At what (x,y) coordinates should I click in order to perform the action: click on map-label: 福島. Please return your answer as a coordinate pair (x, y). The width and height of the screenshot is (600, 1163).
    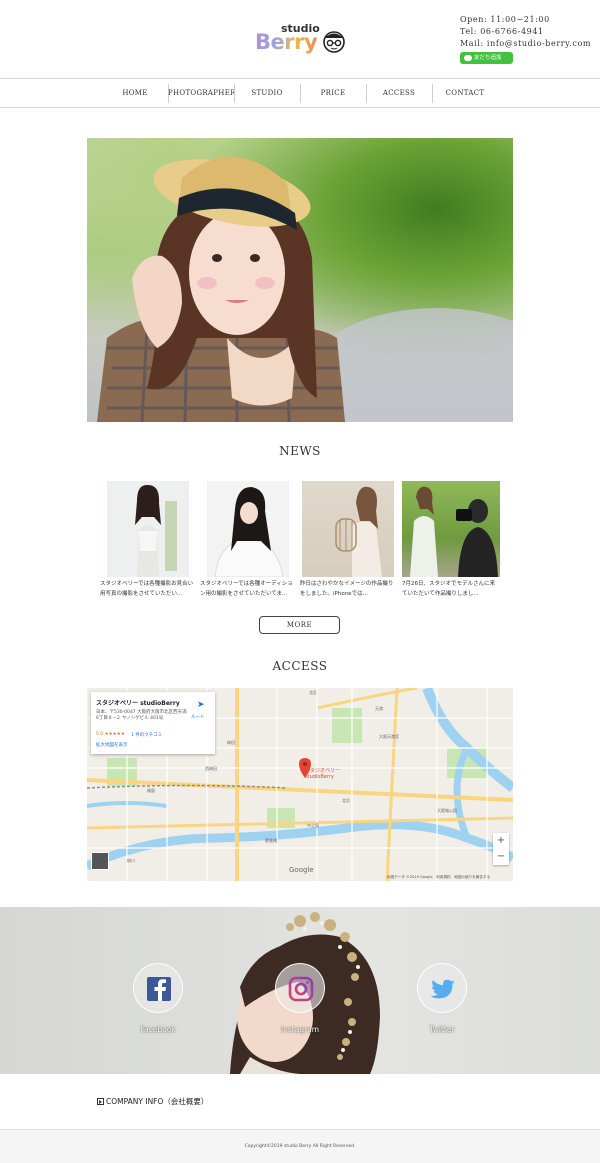
    Looking at the image, I should click on (151, 790).